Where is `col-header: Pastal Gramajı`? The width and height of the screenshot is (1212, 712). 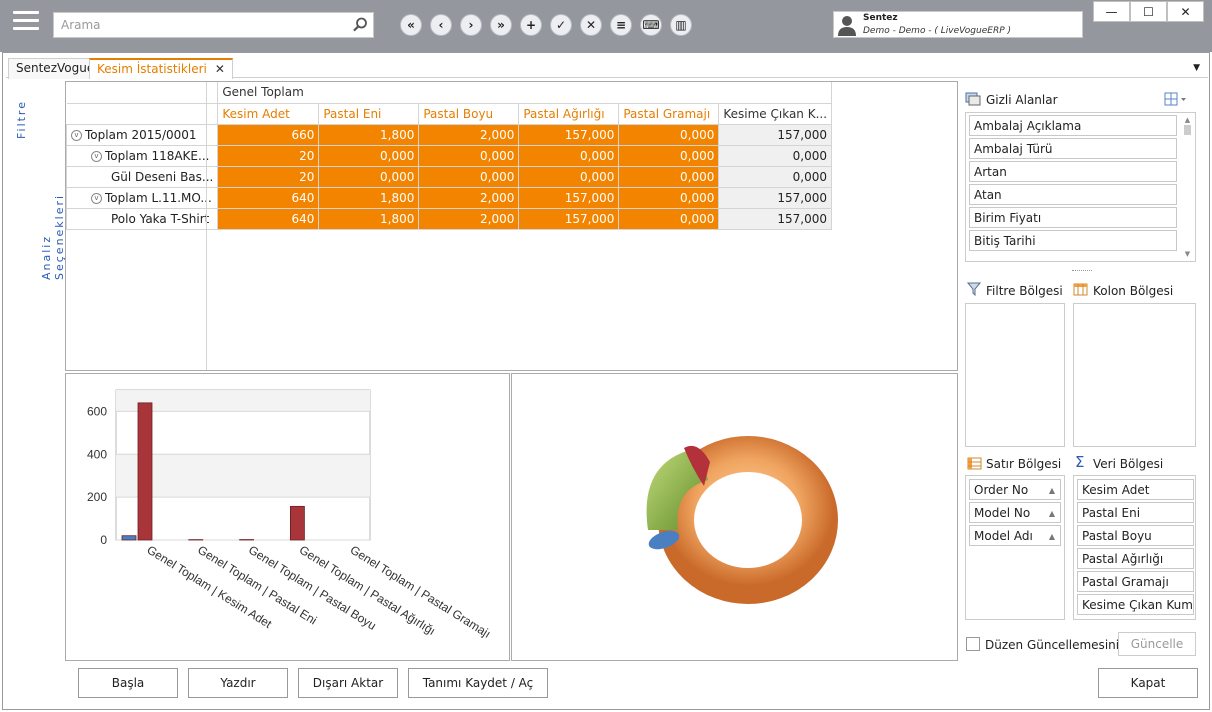
col-header: Pastal Gramajı is located at coordinates (669, 113).